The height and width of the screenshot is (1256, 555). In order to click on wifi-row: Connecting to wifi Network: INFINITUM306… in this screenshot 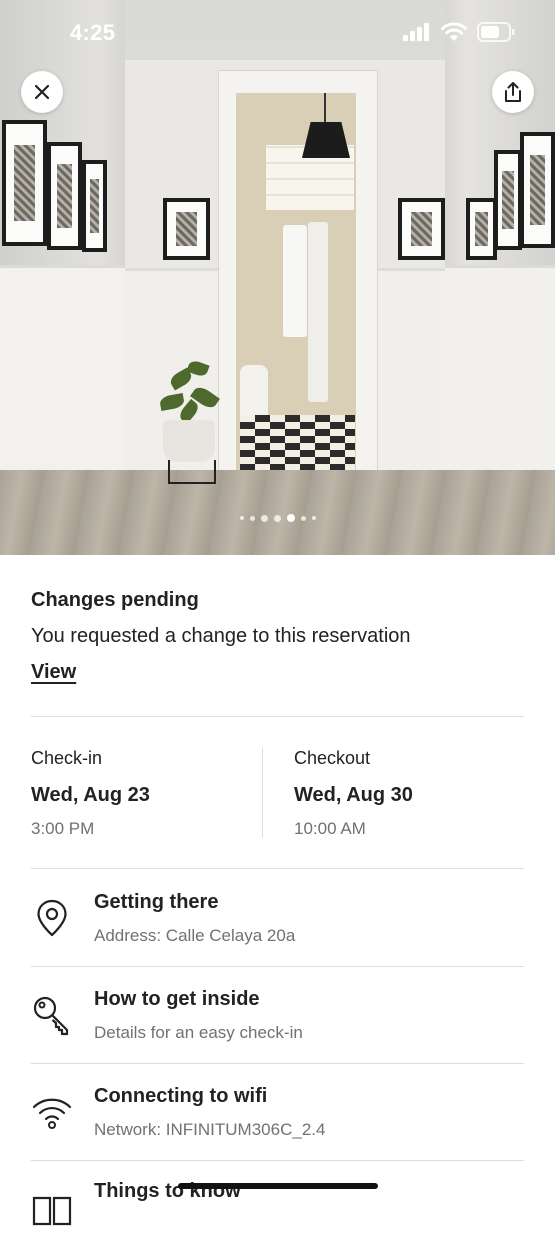, I will do `click(277, 1111)`.